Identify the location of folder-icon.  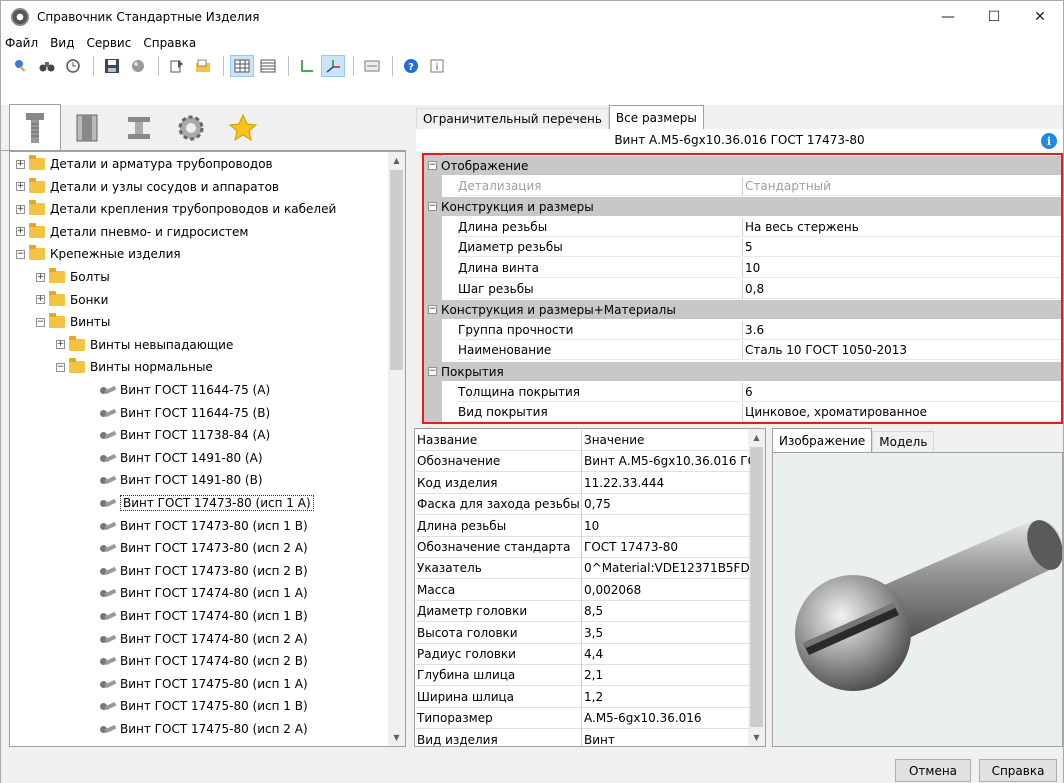
(203, 66).